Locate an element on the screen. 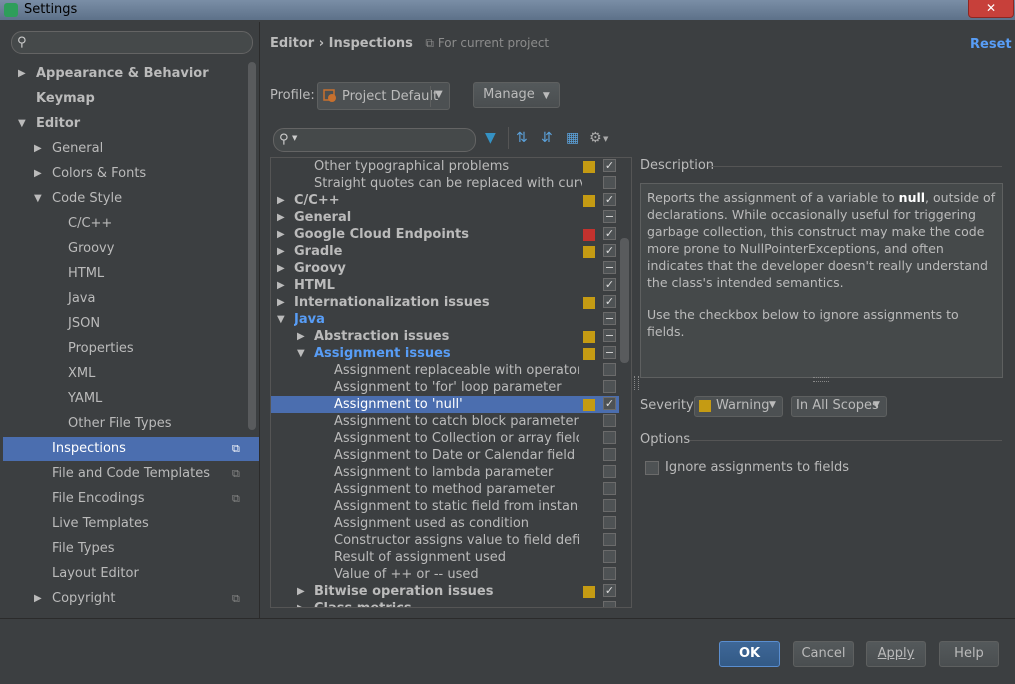 This screenshot has width=1015, height=684. tree-row: ▶ Class metrics is located at coordinates (445, 603).